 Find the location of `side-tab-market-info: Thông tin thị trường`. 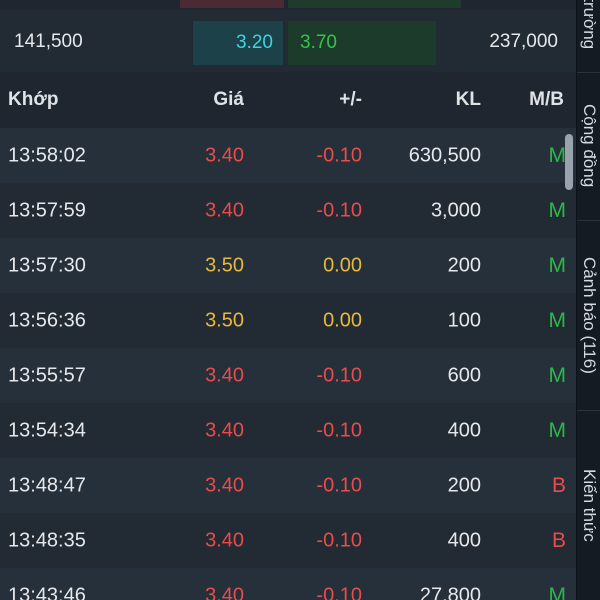

side-tab-market-info: Thông tin thị trường is located at coordinates (588, 36).